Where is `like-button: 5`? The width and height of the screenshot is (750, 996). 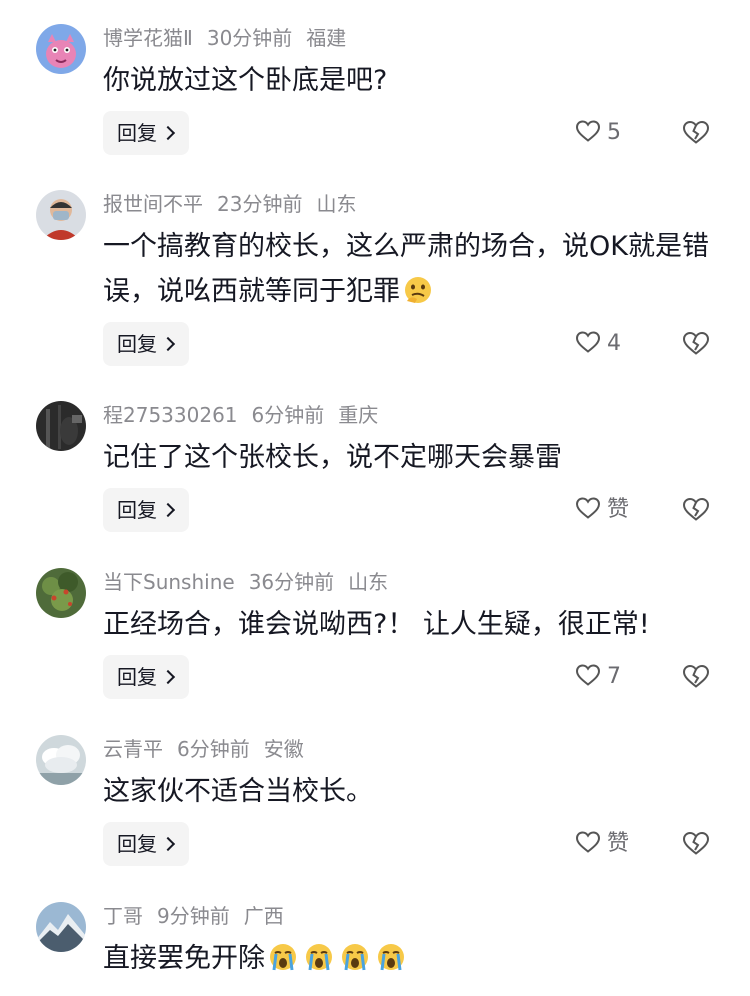
like-button: 5 is located at coordinates (598, 133).